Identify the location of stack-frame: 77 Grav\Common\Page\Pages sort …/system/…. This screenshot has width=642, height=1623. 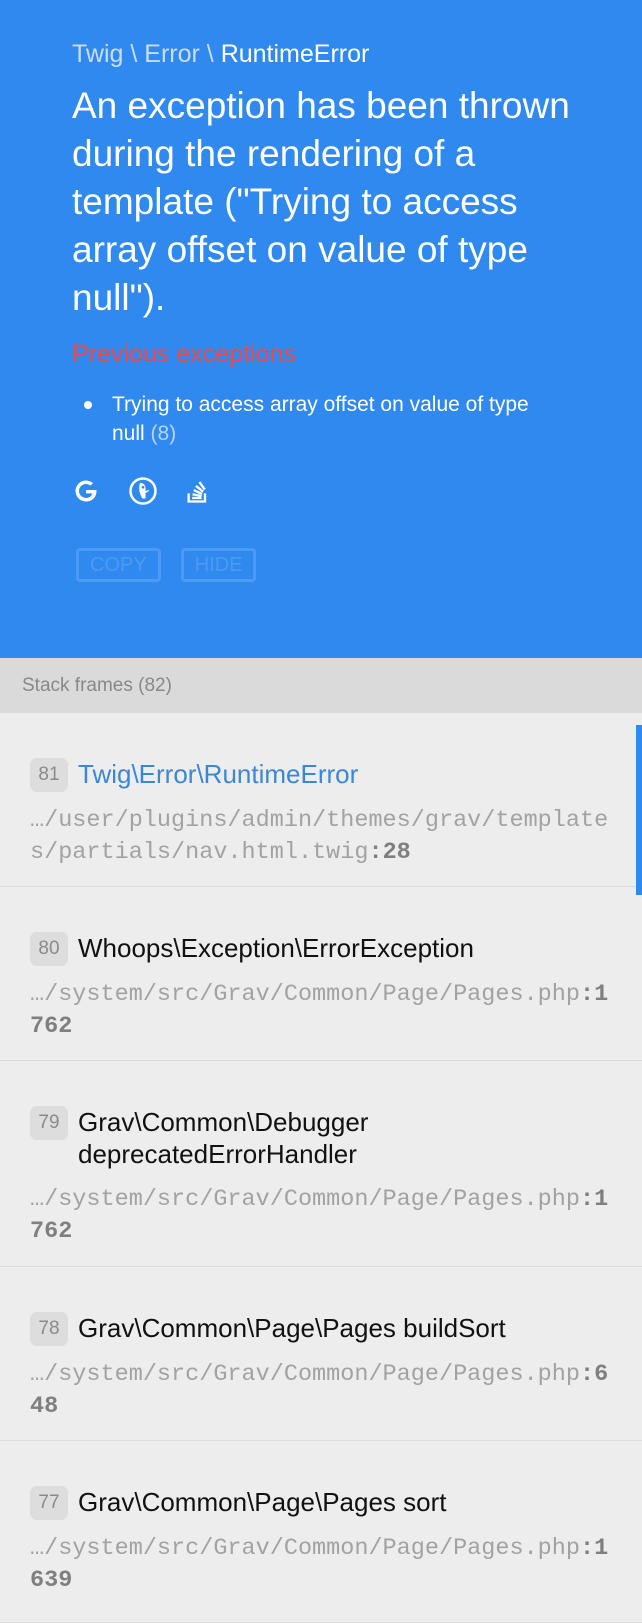
(321, 1532).